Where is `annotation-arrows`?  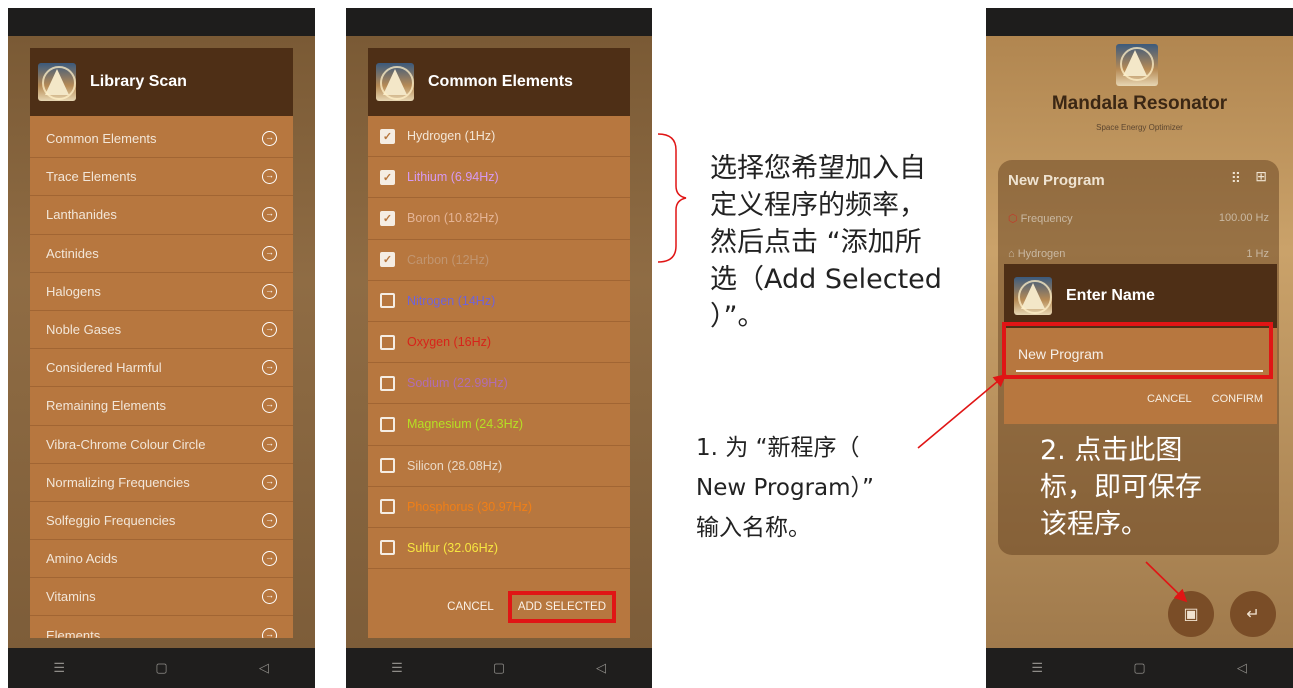
annotation-arrows is located at coordinates (1052, 488).